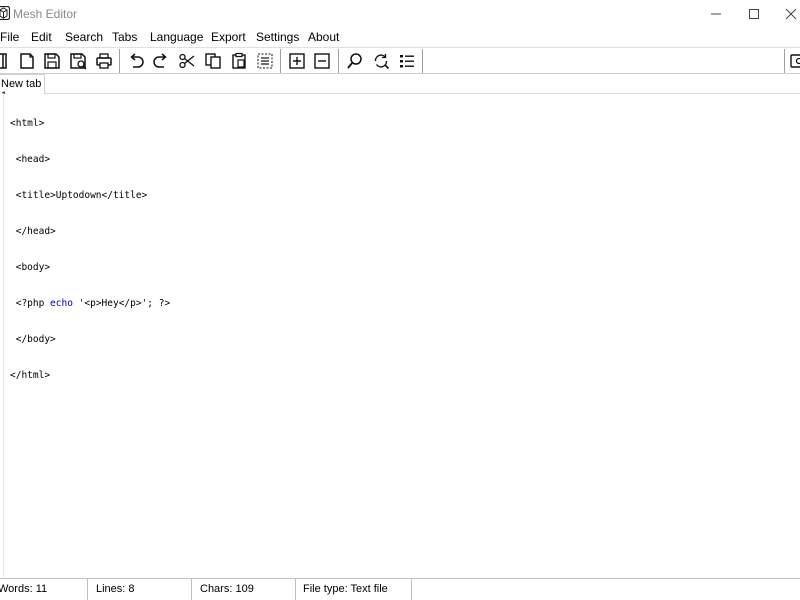 The height and width of the screenshot is (600, 800). I want to click on copy-button, so click(213, 61).